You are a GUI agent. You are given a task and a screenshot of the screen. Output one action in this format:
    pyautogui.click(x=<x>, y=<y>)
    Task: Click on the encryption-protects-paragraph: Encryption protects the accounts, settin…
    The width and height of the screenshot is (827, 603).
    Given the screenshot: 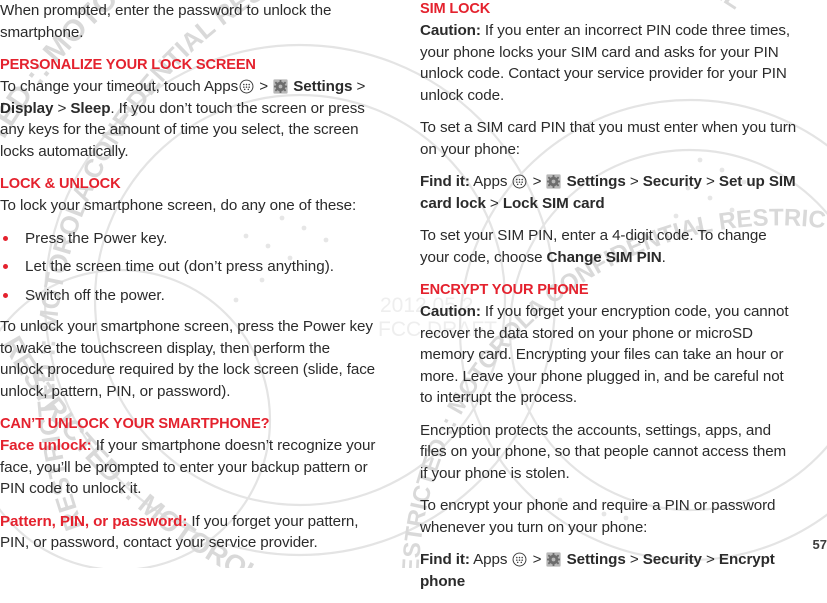 What is the action you would take?
    pyautogui.click(x=603, y=451)
    